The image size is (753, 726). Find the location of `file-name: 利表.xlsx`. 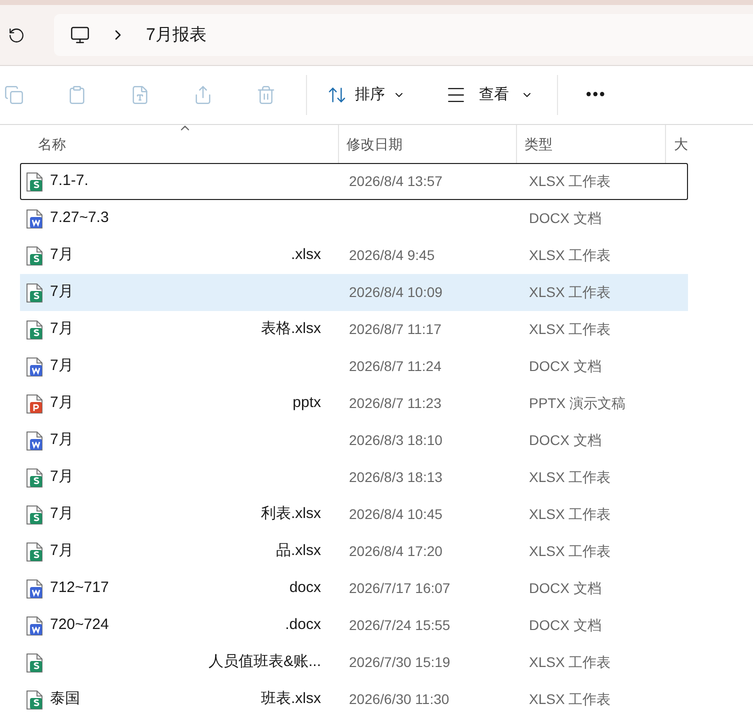

file-name: 利表.xlsx is located at coordinates (291, 514).